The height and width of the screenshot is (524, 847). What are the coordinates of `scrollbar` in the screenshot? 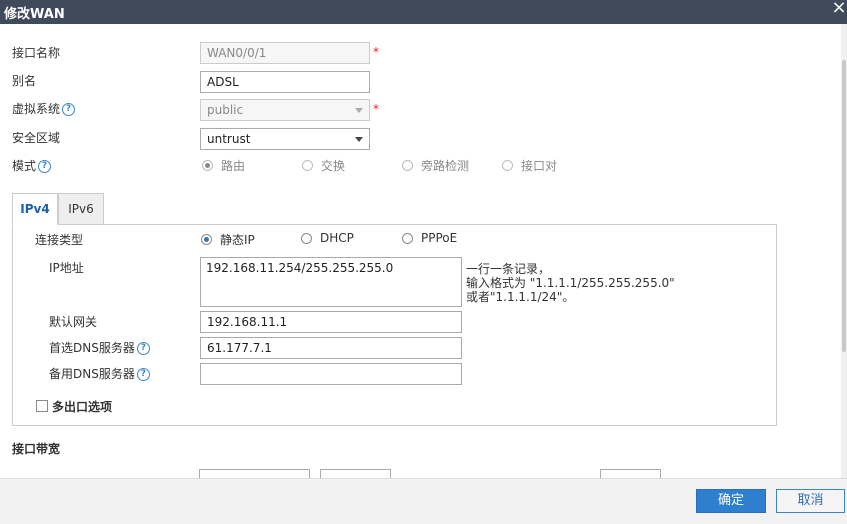 It's located at (844, 251).